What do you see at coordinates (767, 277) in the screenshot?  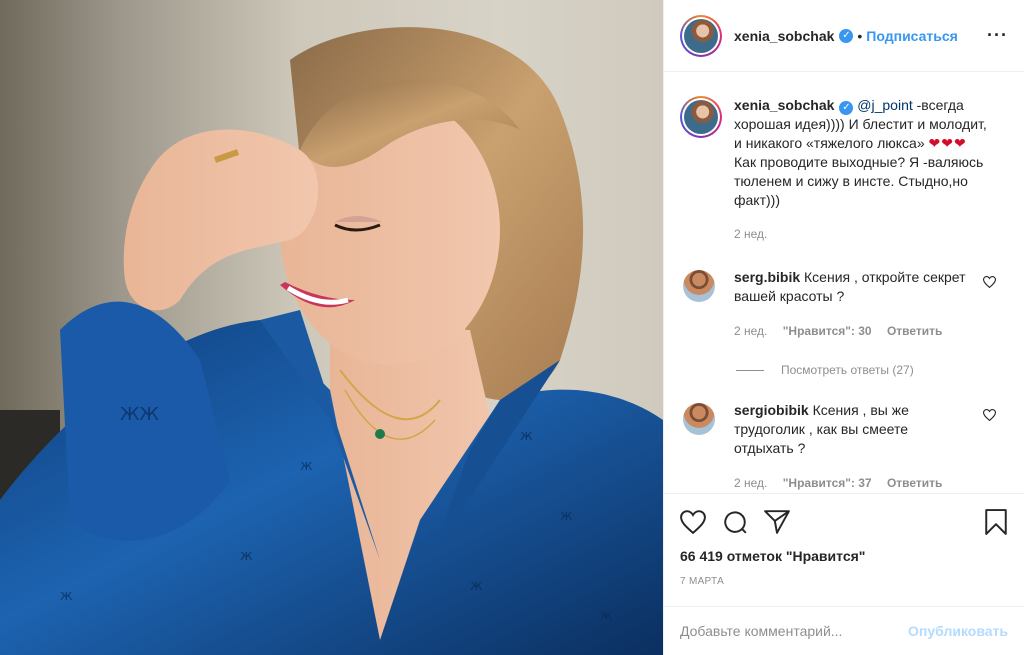 I see `commenter-username: serg.bibik` at bounding box center [767, 277].